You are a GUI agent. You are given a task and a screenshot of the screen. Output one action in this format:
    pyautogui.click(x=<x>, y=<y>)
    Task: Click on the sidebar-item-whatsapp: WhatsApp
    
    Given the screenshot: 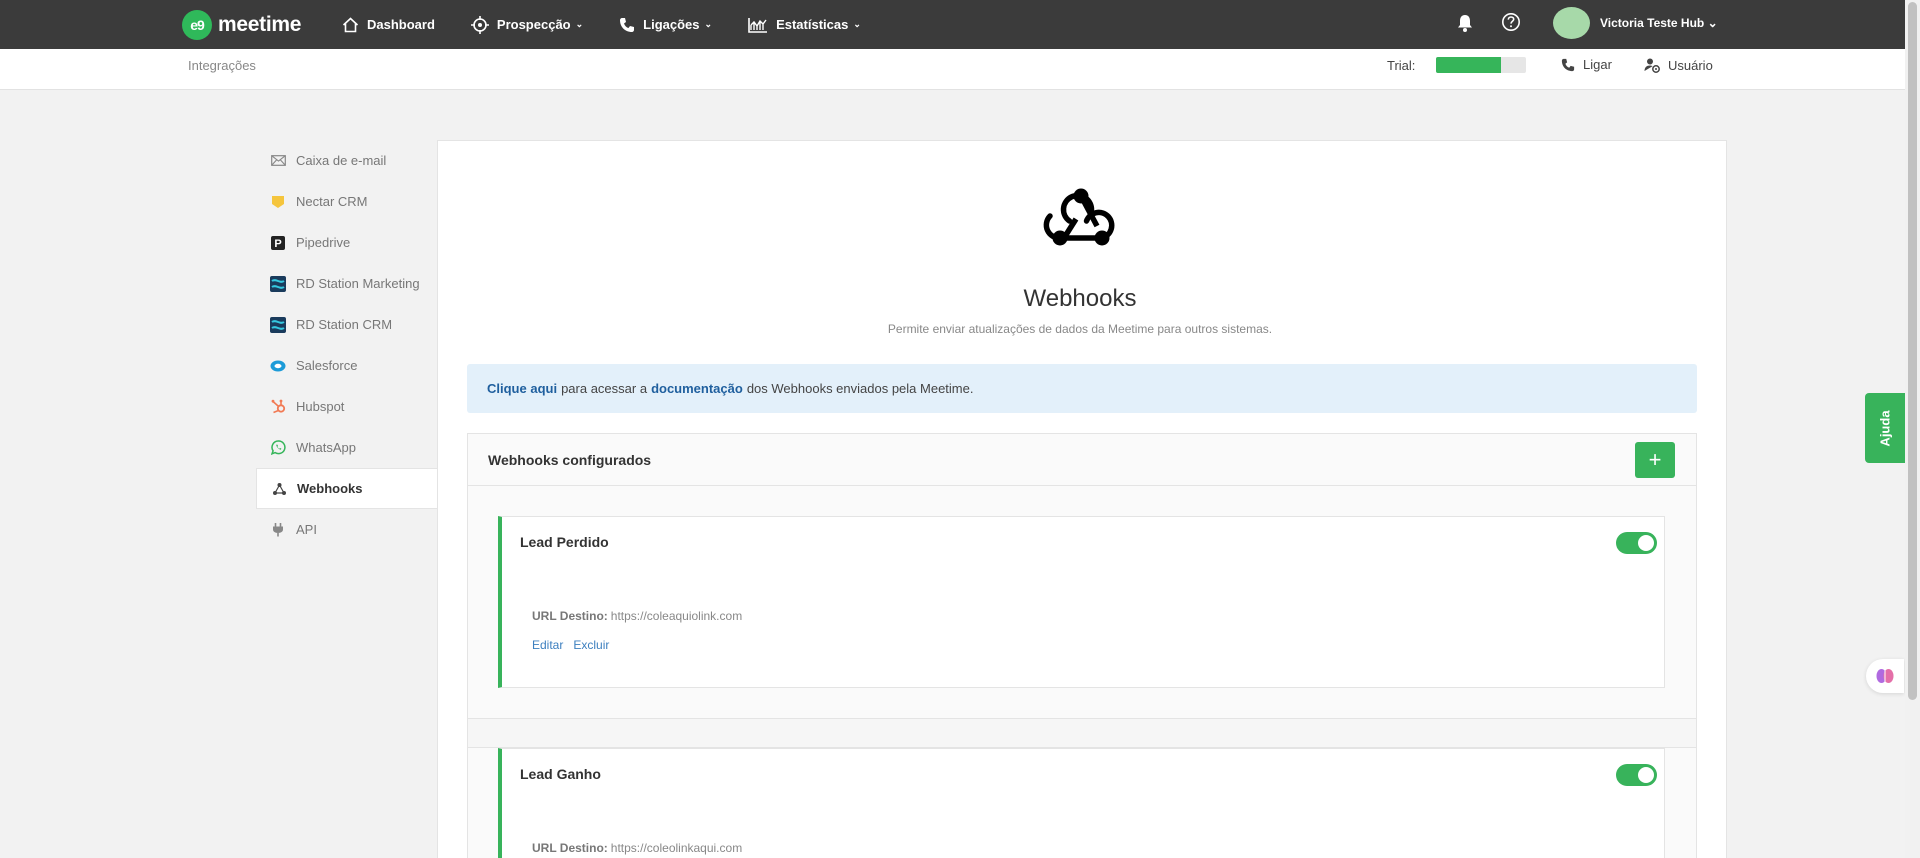 What is the action you would take?
    pyautogui.click(x=346, y=447)
    